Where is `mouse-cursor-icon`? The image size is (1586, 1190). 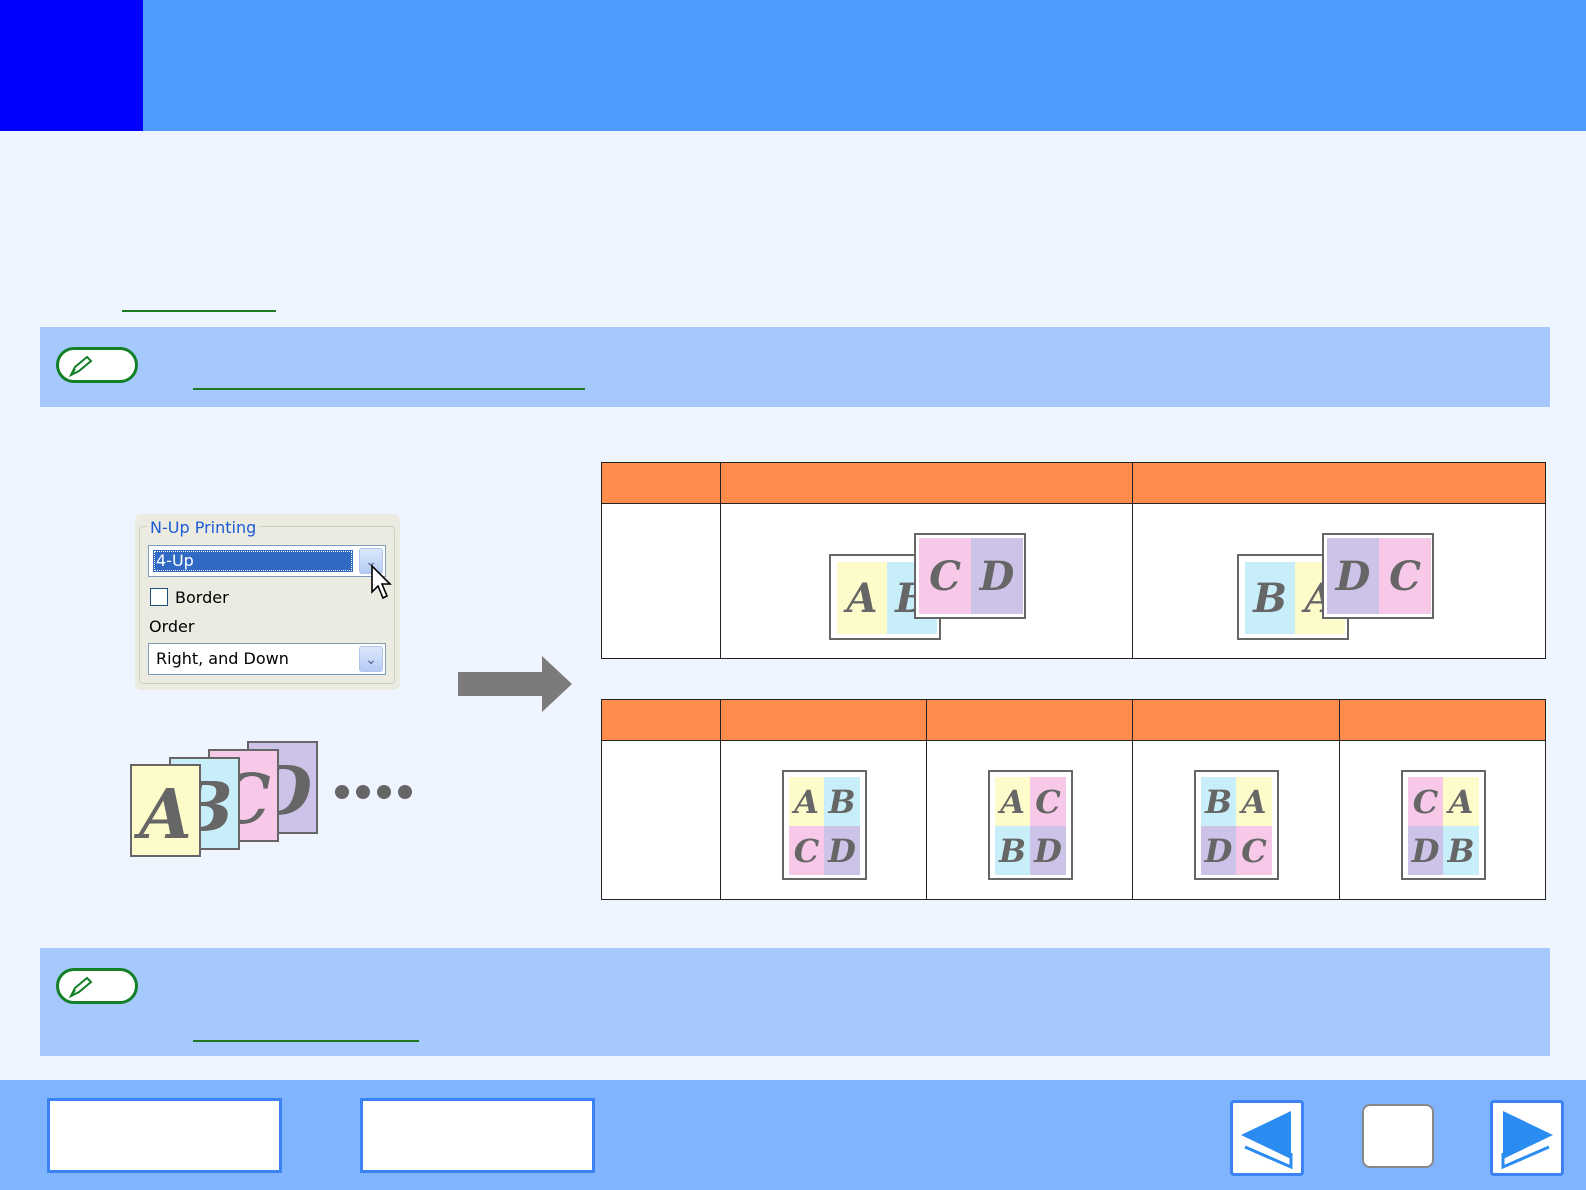 mouse-cursor-icon is located at coordinates (381, 582).